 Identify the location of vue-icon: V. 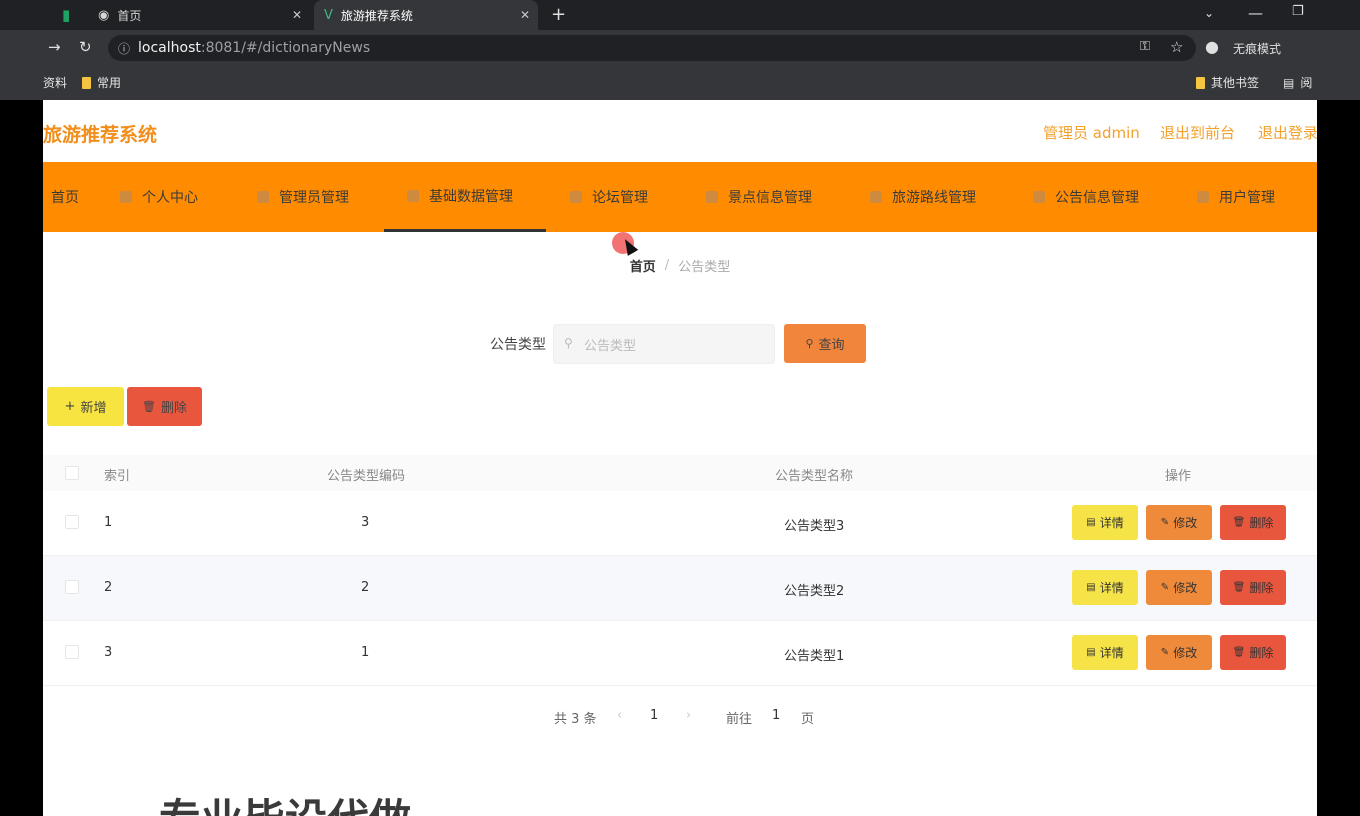
(328, 15).